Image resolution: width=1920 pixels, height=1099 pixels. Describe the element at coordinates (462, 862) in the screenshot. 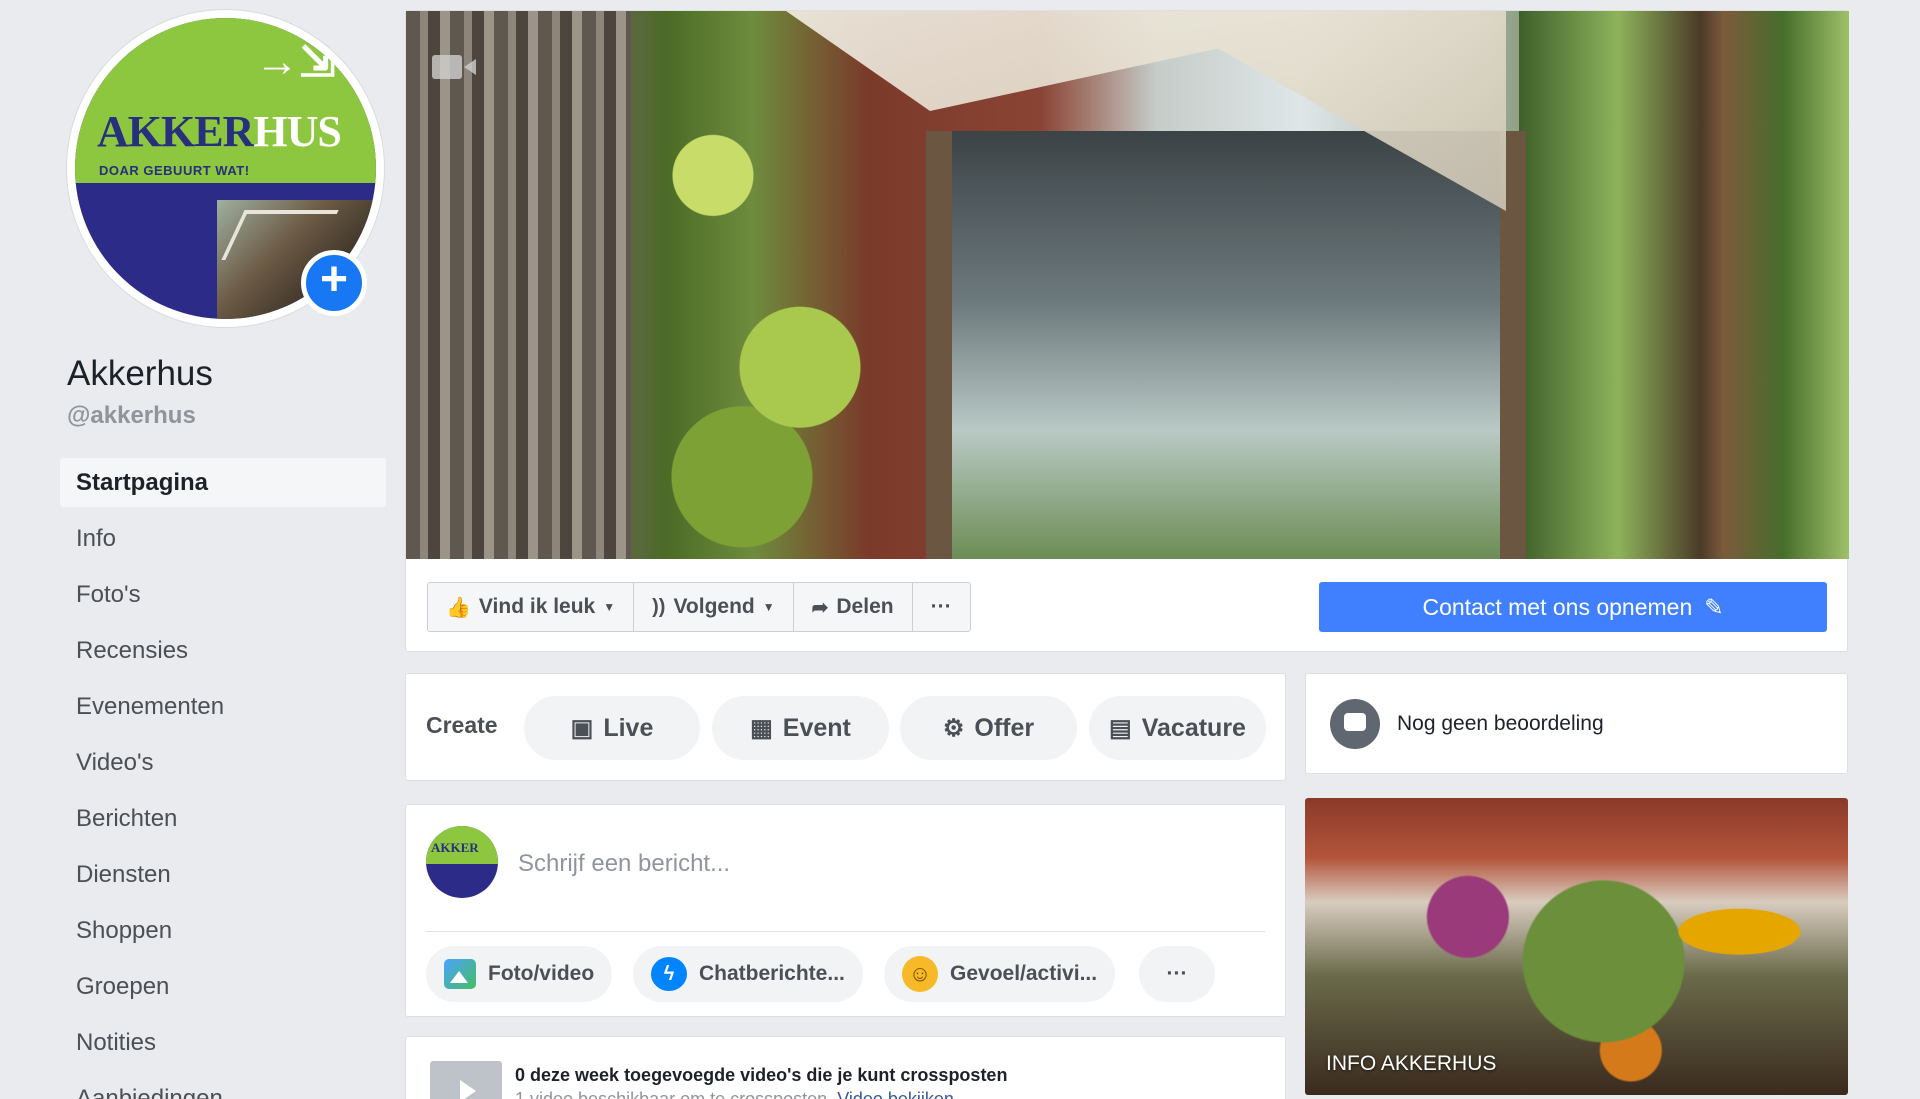

I see `avatar: AKKER` at that location.